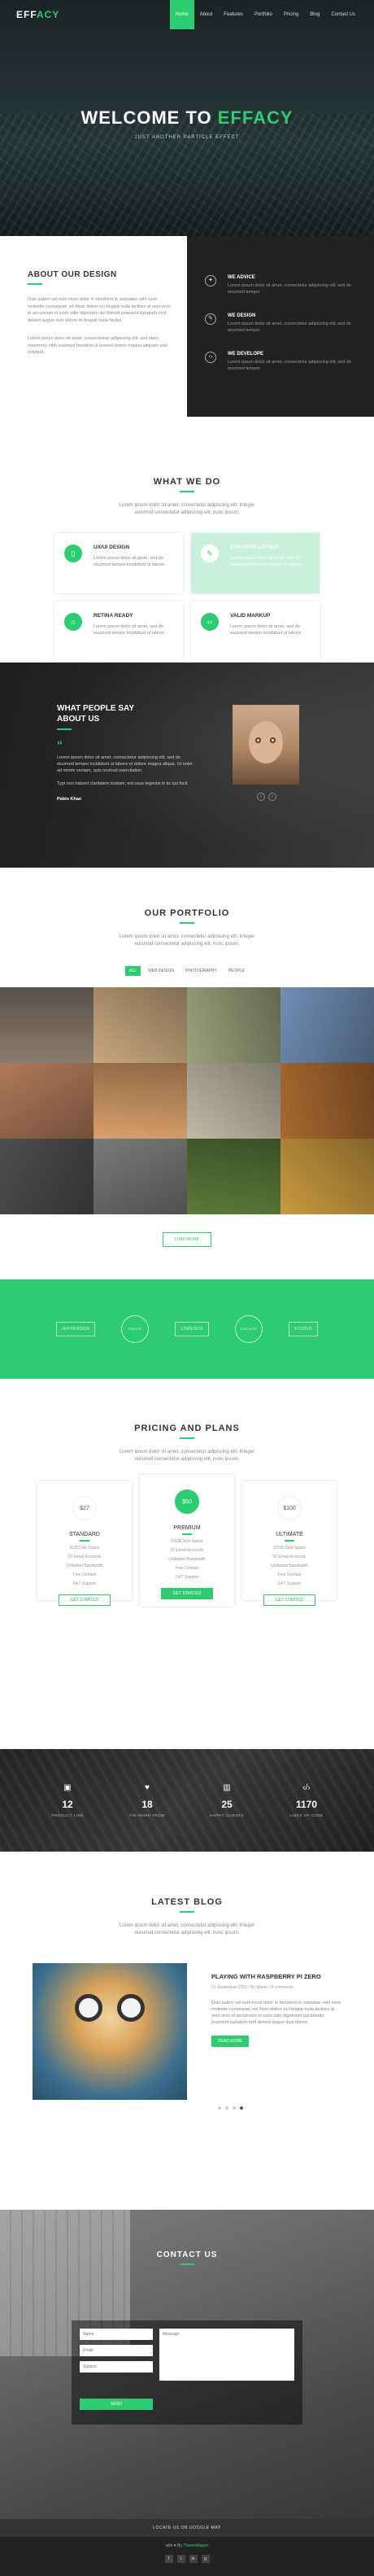 This screenshot has width=374, height=2576. What do you see at coordinates (314, 14) in the screenshot?
I see `nav-item-blog: Blog` at bounding box center [314, 14].